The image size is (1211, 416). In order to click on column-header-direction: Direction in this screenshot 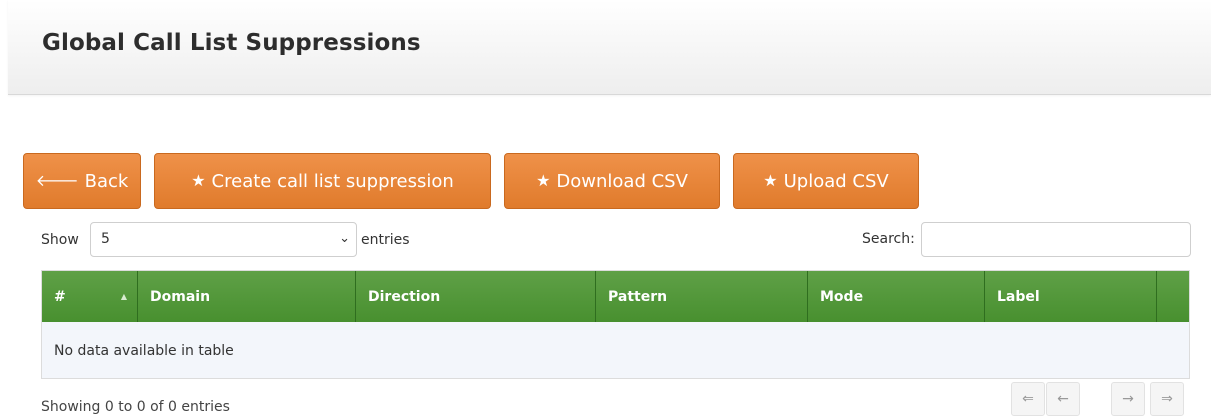, I will do `click(476, 296)`.